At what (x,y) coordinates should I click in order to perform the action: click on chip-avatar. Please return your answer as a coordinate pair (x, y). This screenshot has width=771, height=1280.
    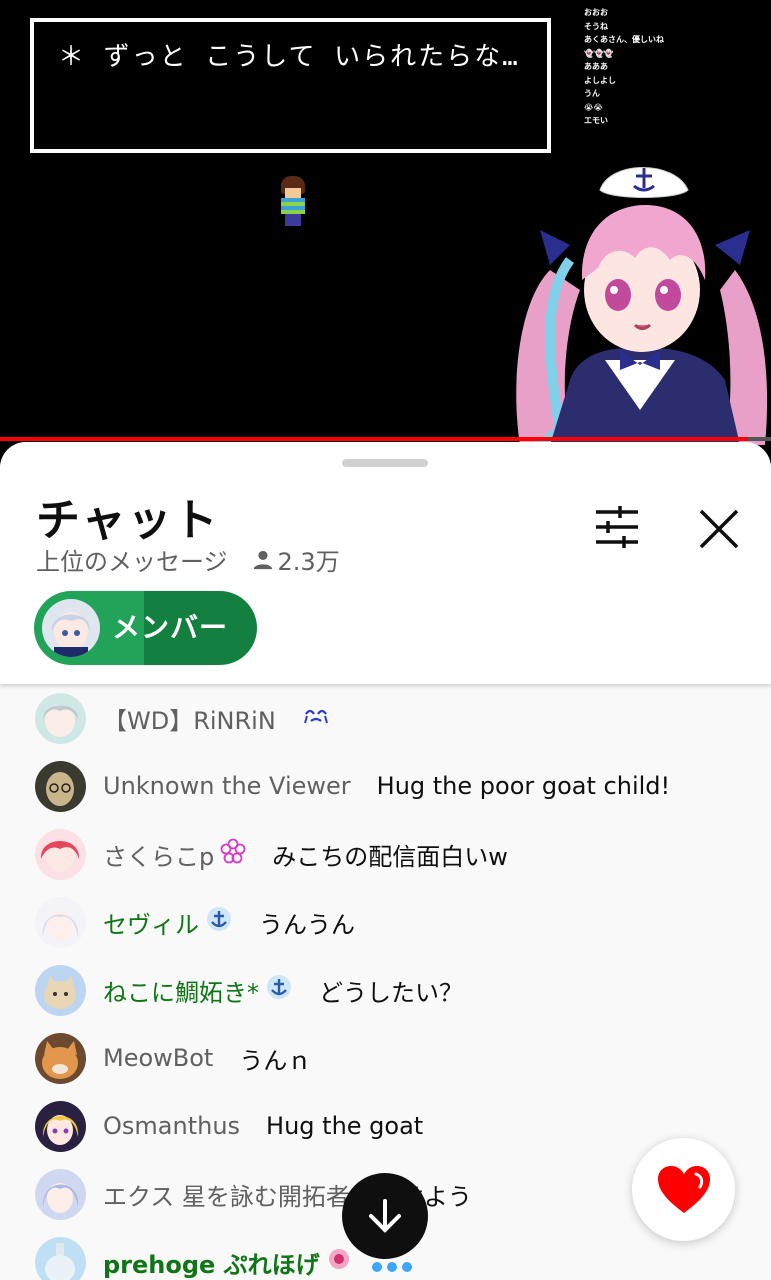
    Looking at the image, I should click on (71, 628).